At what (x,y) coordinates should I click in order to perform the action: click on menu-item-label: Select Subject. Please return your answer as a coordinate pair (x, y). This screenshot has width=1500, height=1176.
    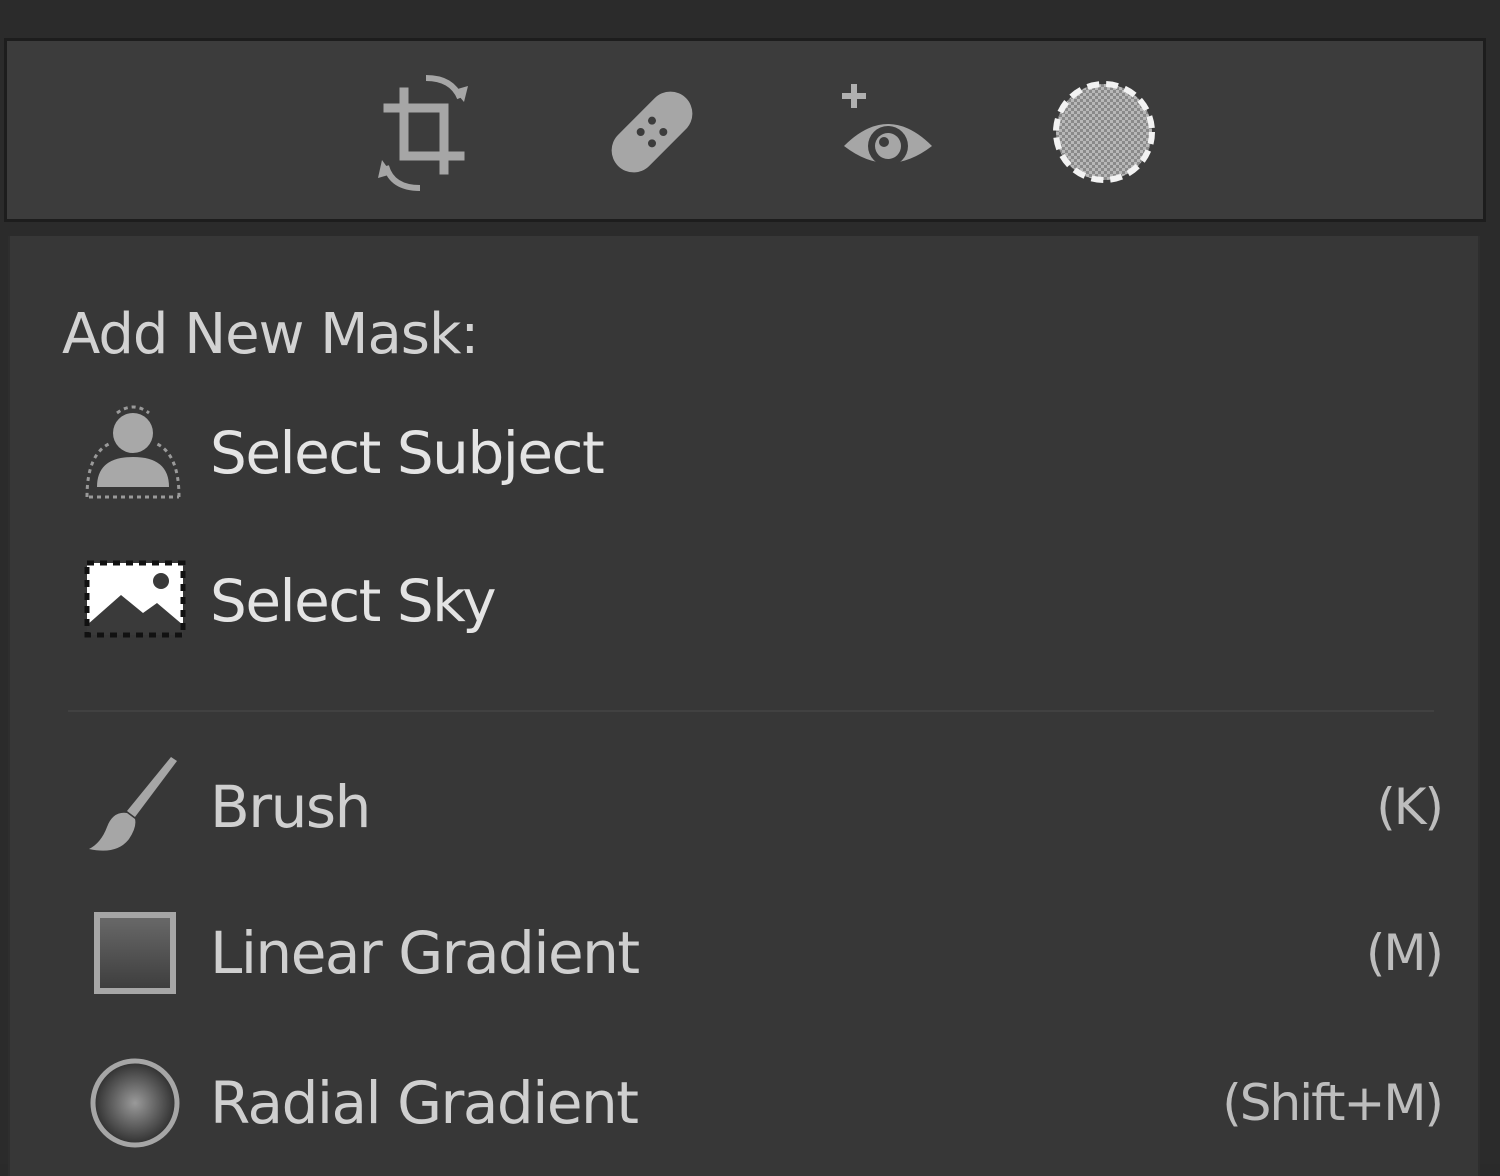
    Looking at the image, I should click on (407, 453).